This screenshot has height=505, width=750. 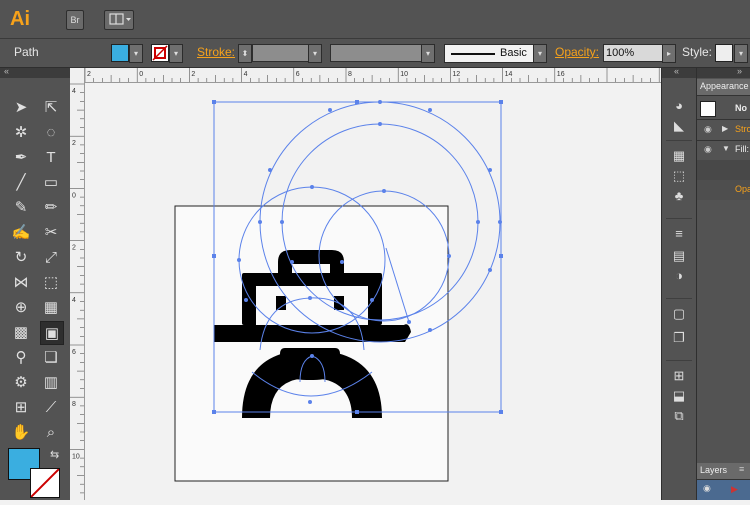 I want to click on opacity-field: 100%, so click(x=633, y=53).